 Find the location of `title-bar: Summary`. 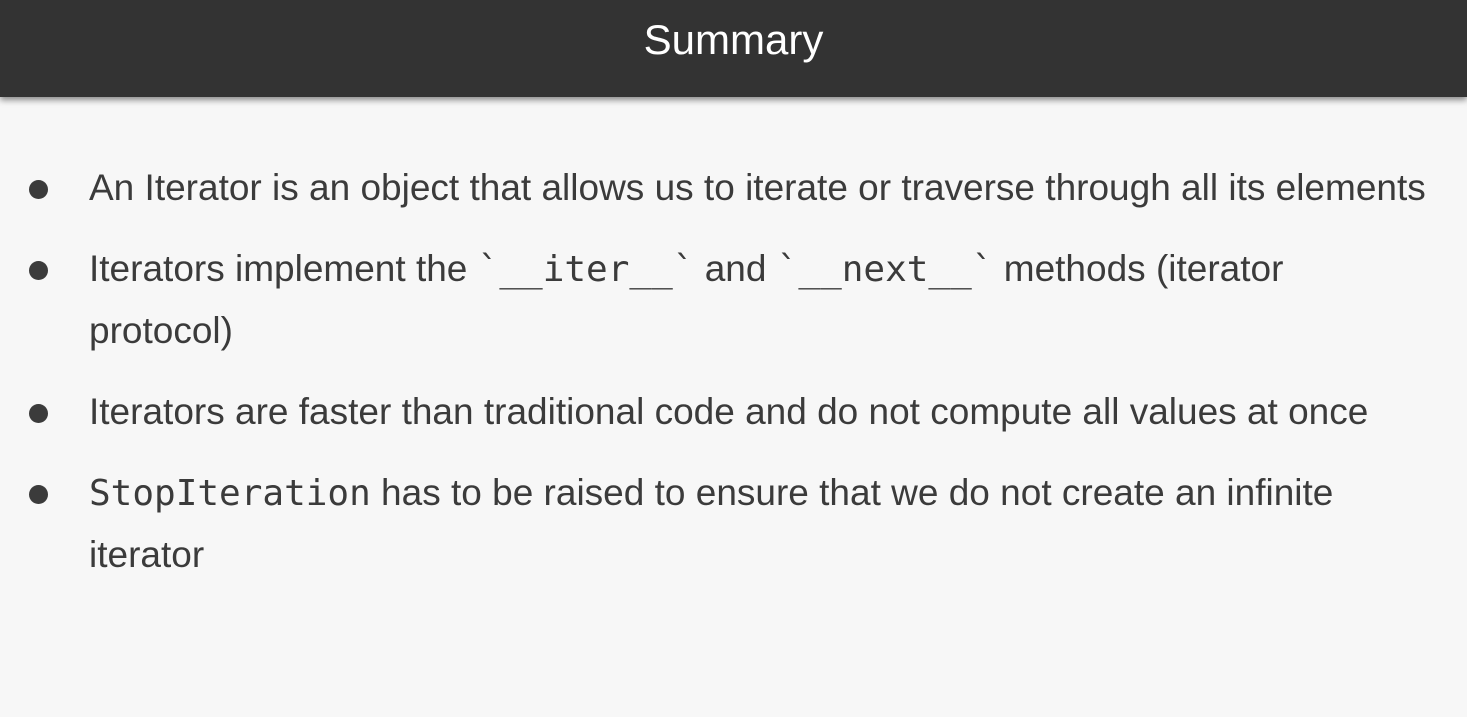

title-bar: Summary is located at coordinates (733, 48).